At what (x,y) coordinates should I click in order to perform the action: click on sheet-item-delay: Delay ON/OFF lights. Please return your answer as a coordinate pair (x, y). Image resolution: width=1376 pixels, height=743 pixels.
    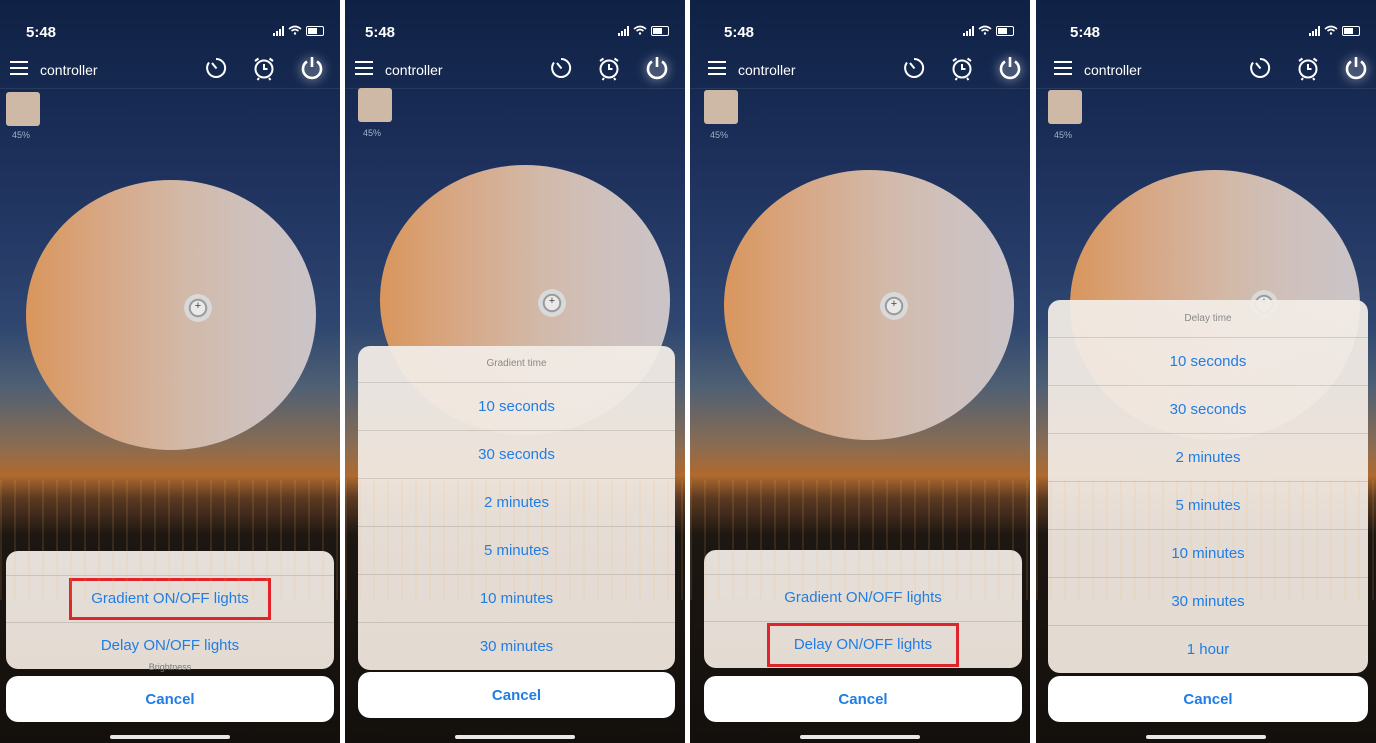
    Looking at the image, I should click on (863, 645).